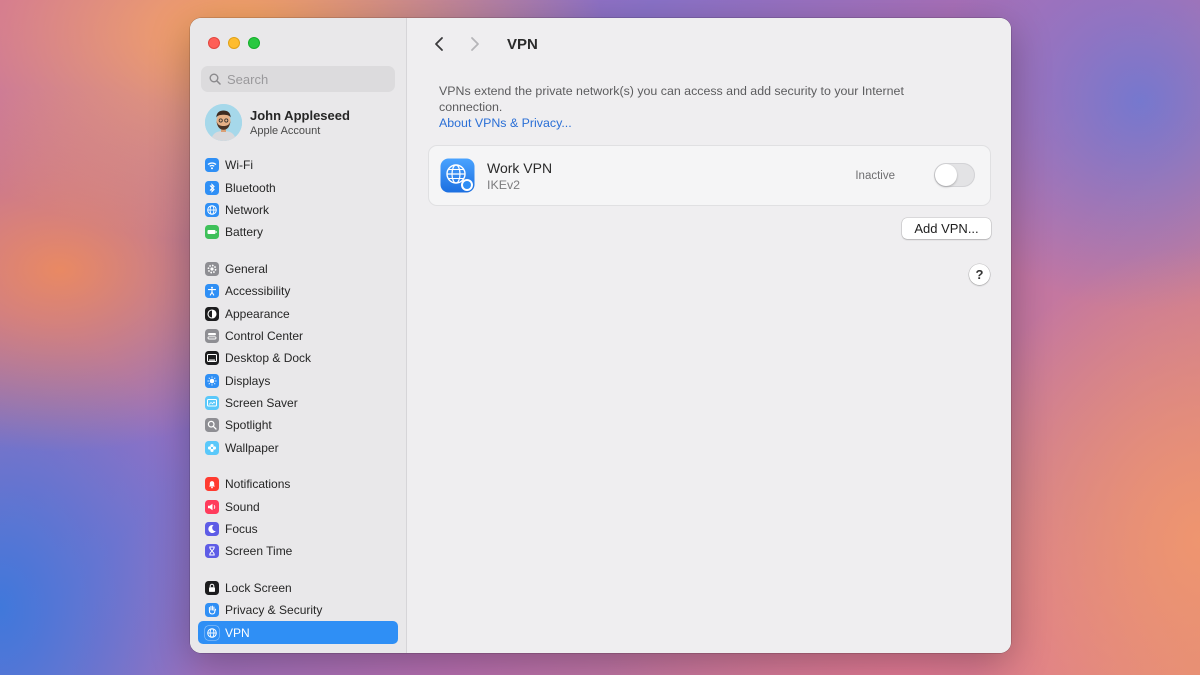 The height and width of the screenshot is (675, 1200). I want to click on sidebar-group: Wi-Fi Bluetooth Network Battery, so click(298, 199).